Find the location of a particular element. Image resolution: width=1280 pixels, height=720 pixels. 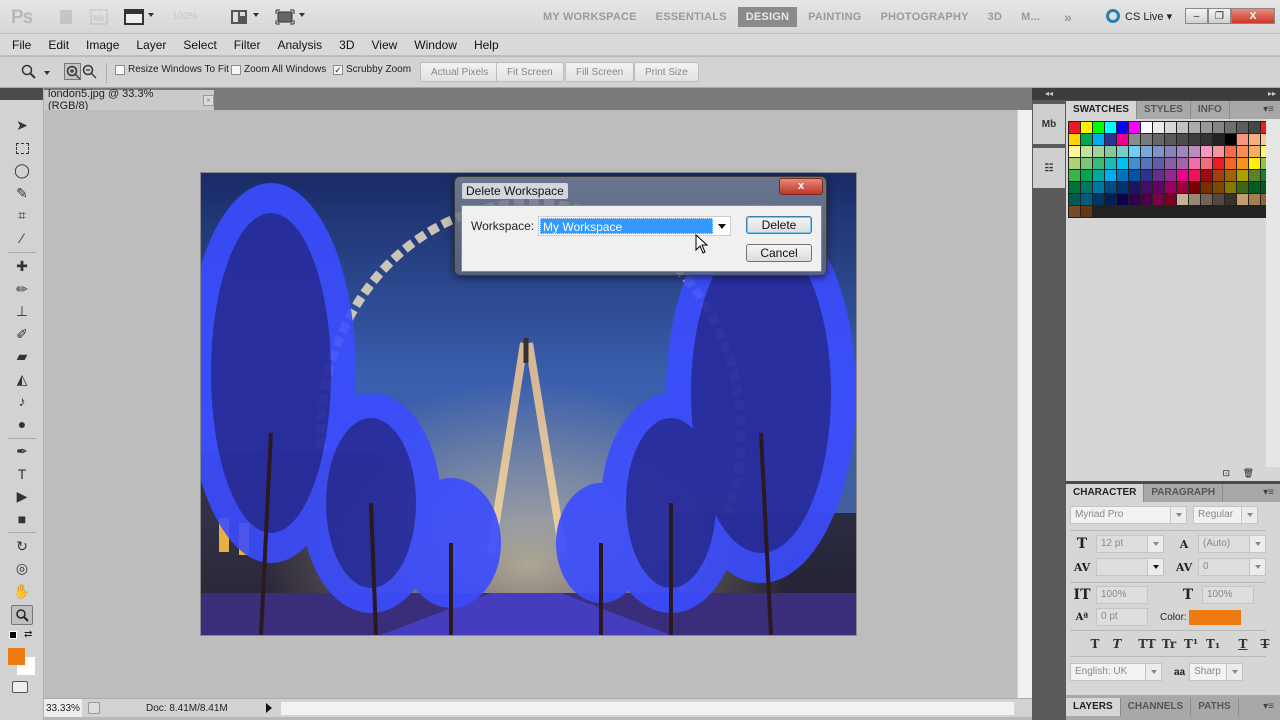

clone-stamp-tool-icon: ⊥ is located at coordinates (22, 311).